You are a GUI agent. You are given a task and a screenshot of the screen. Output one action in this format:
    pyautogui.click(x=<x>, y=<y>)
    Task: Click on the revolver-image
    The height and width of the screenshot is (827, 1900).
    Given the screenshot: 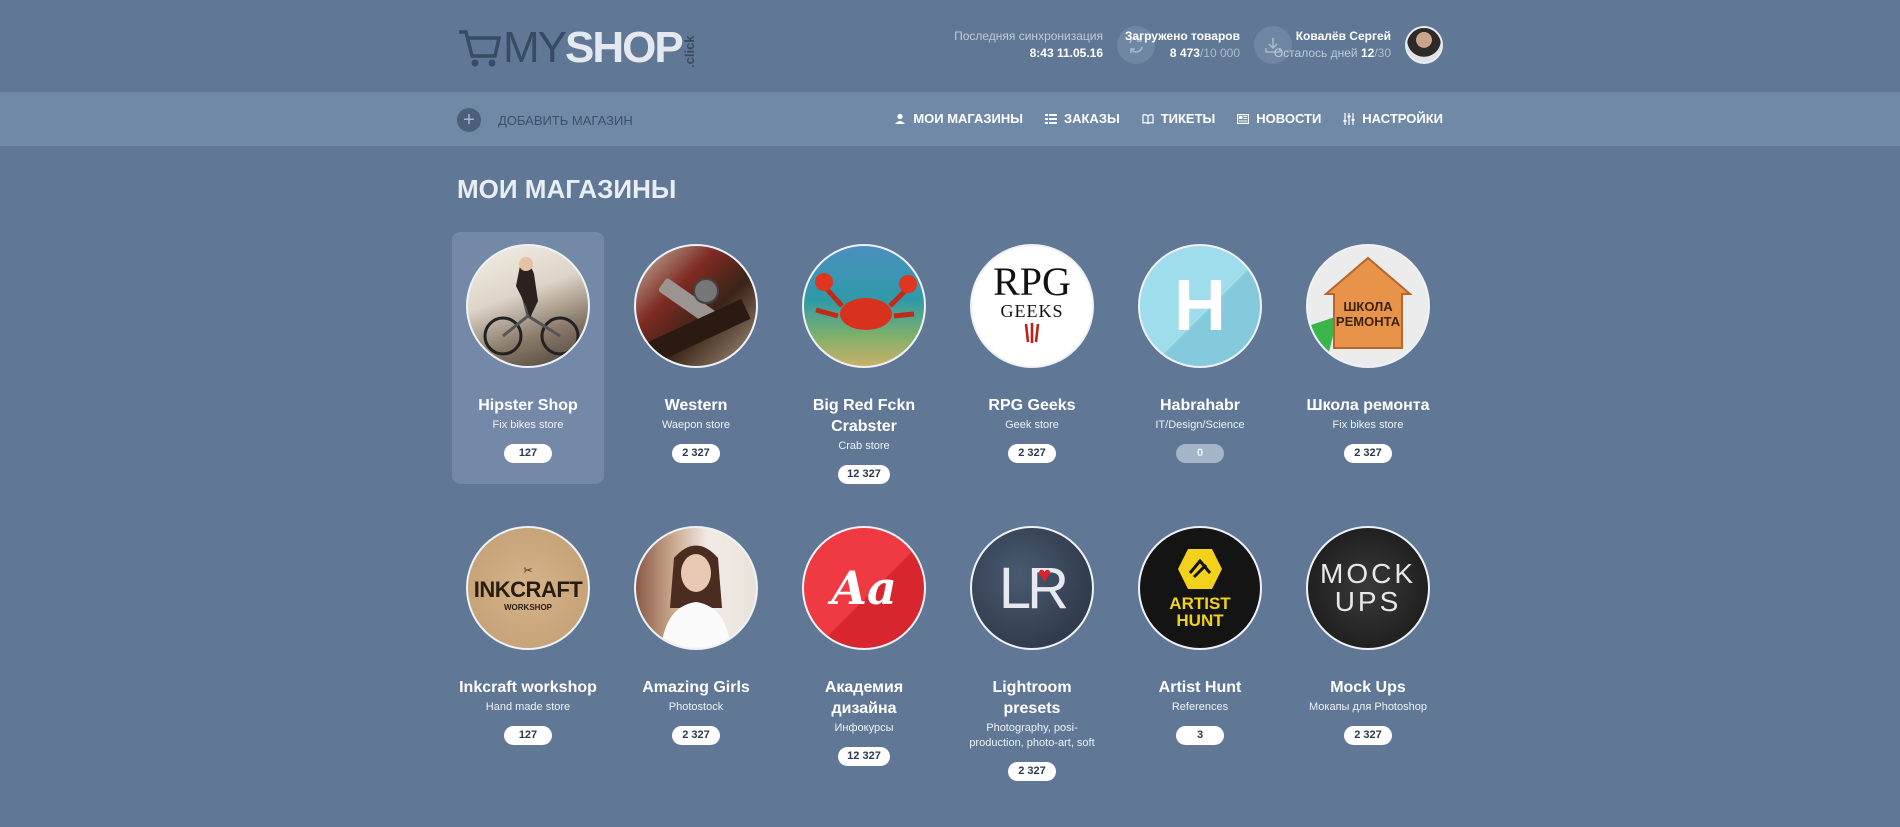 What is the action you would take?
    pyautogui.click(x=696, y=322)
    